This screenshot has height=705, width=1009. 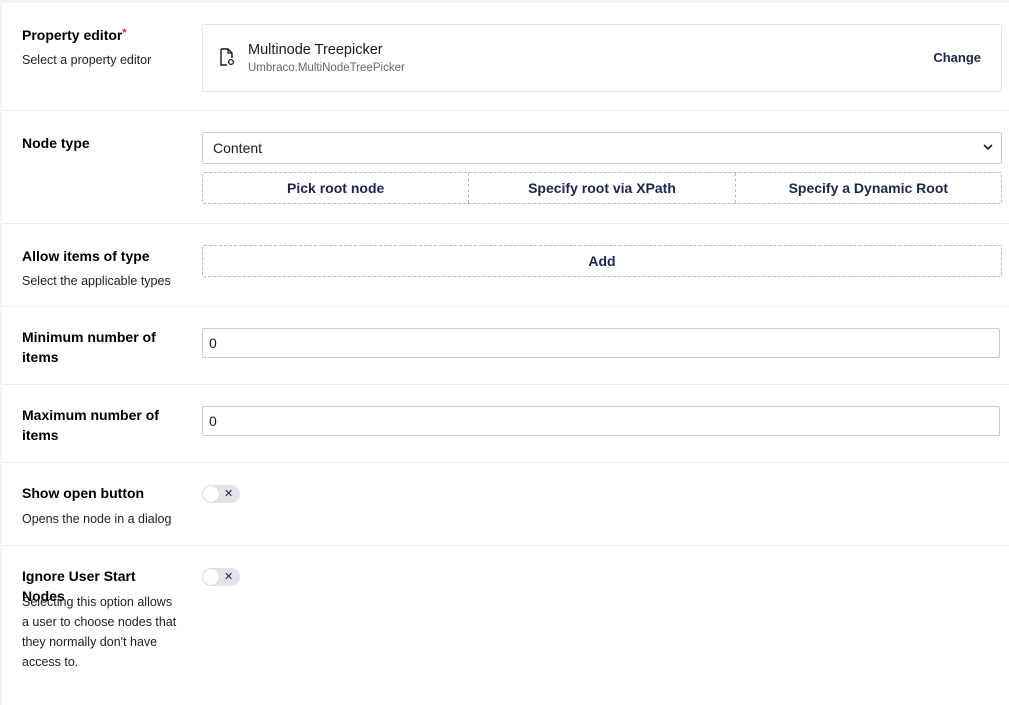 I want to click on allow-items-label: Allow items of type, so click(x=86, y=256).